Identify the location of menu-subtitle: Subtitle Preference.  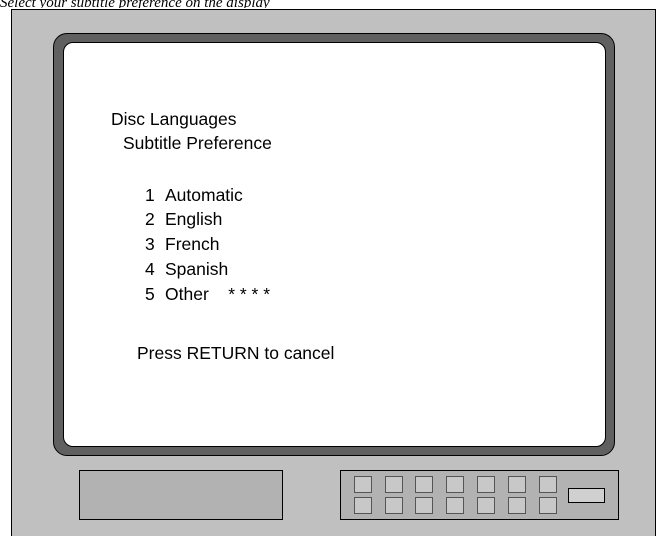
(197, 143).